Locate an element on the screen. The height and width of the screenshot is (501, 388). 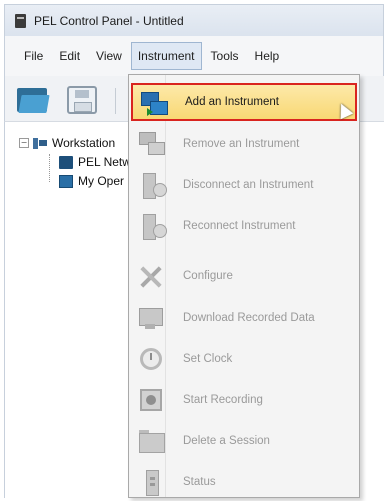
menu-item-remove-instrument: Remove an Instrument is located at coordinates (244, 144).